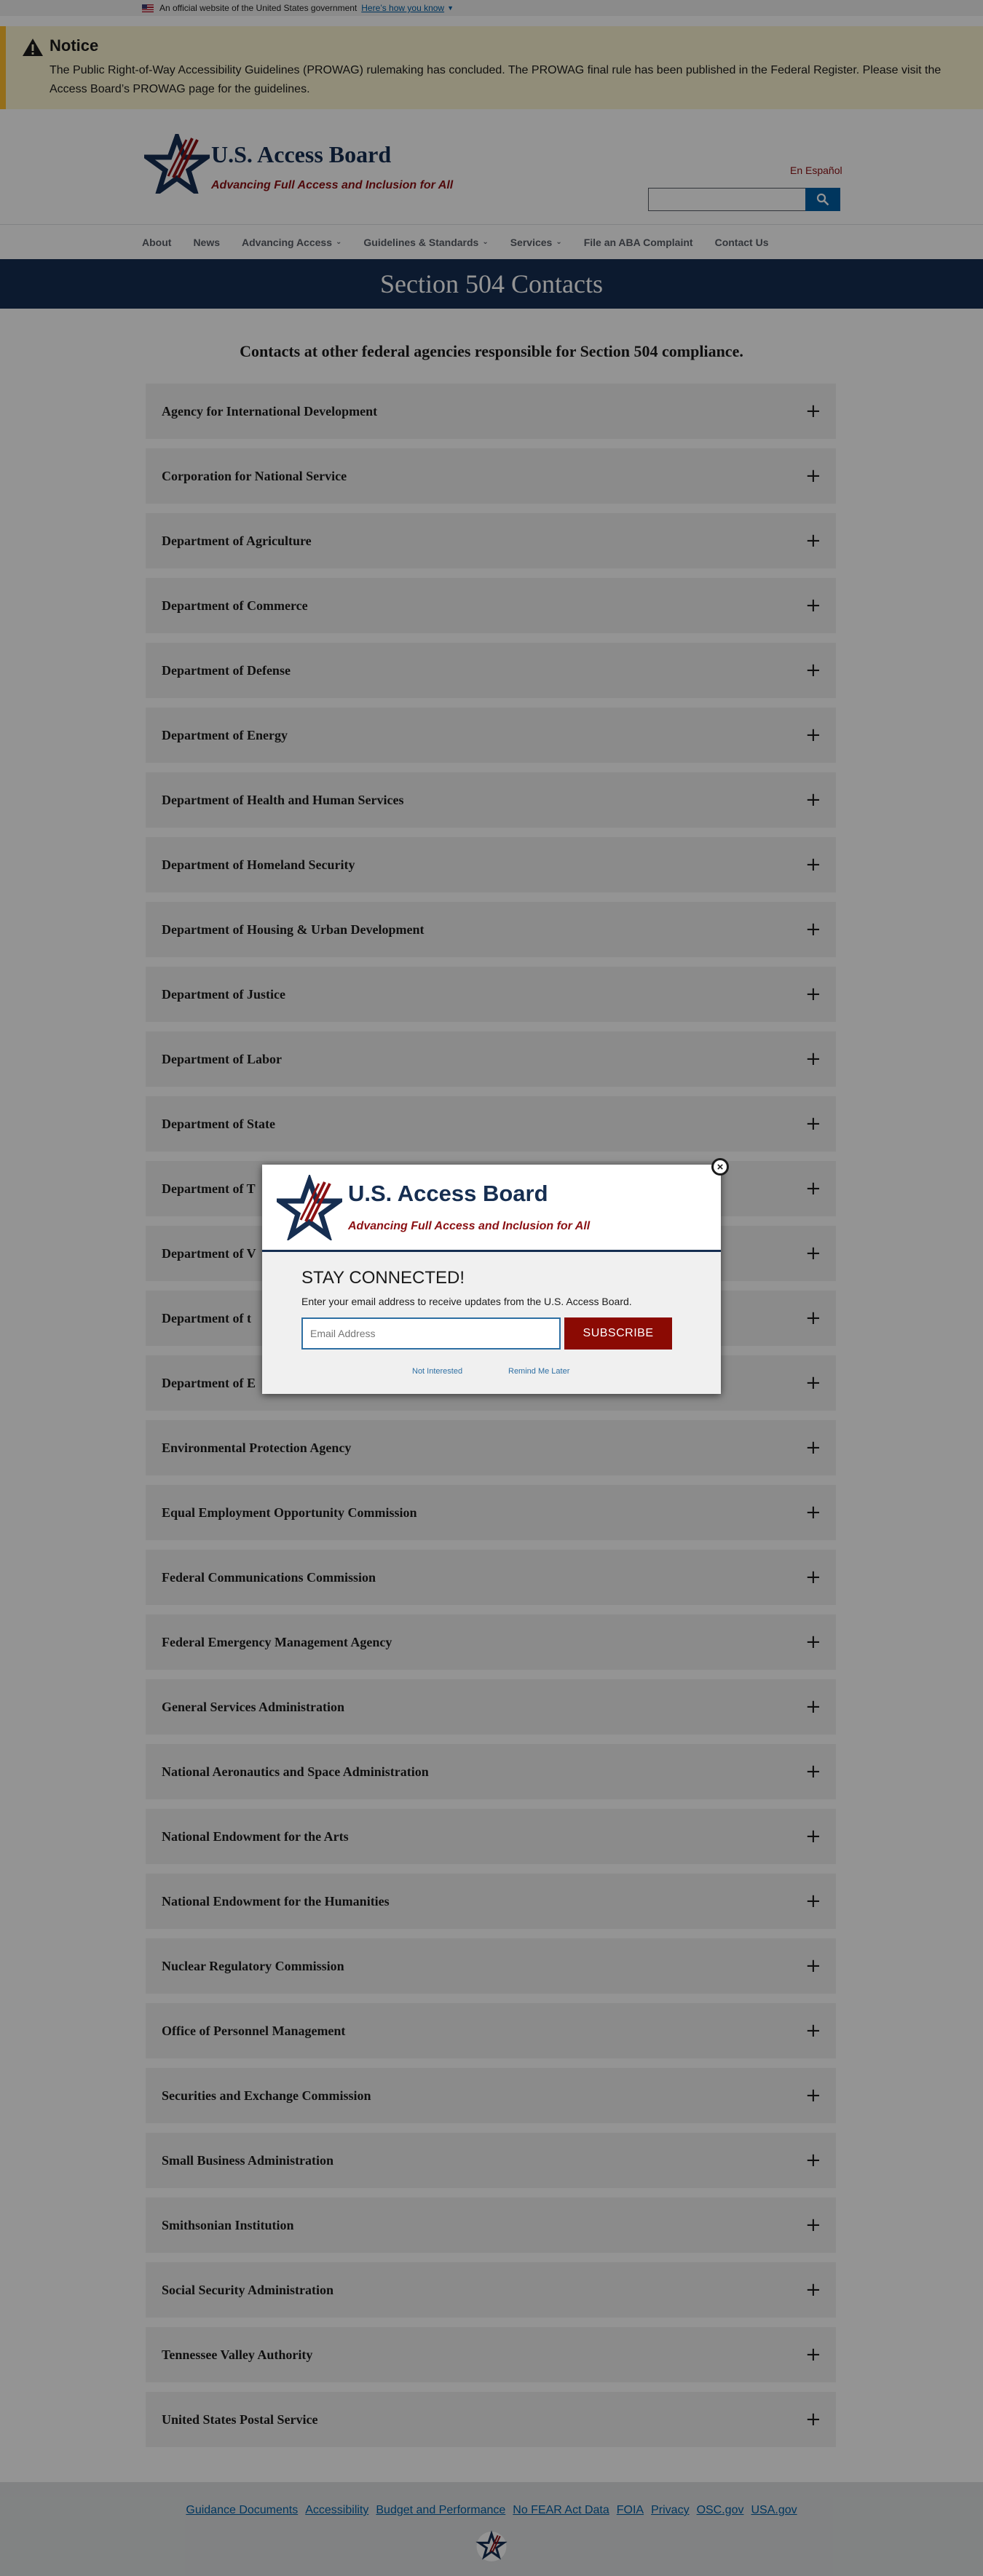 The width and height of the screenshot is (983, 2576). I want to click on stay-connected-heading: STAY CONNECTED!, so click(383, 1278).